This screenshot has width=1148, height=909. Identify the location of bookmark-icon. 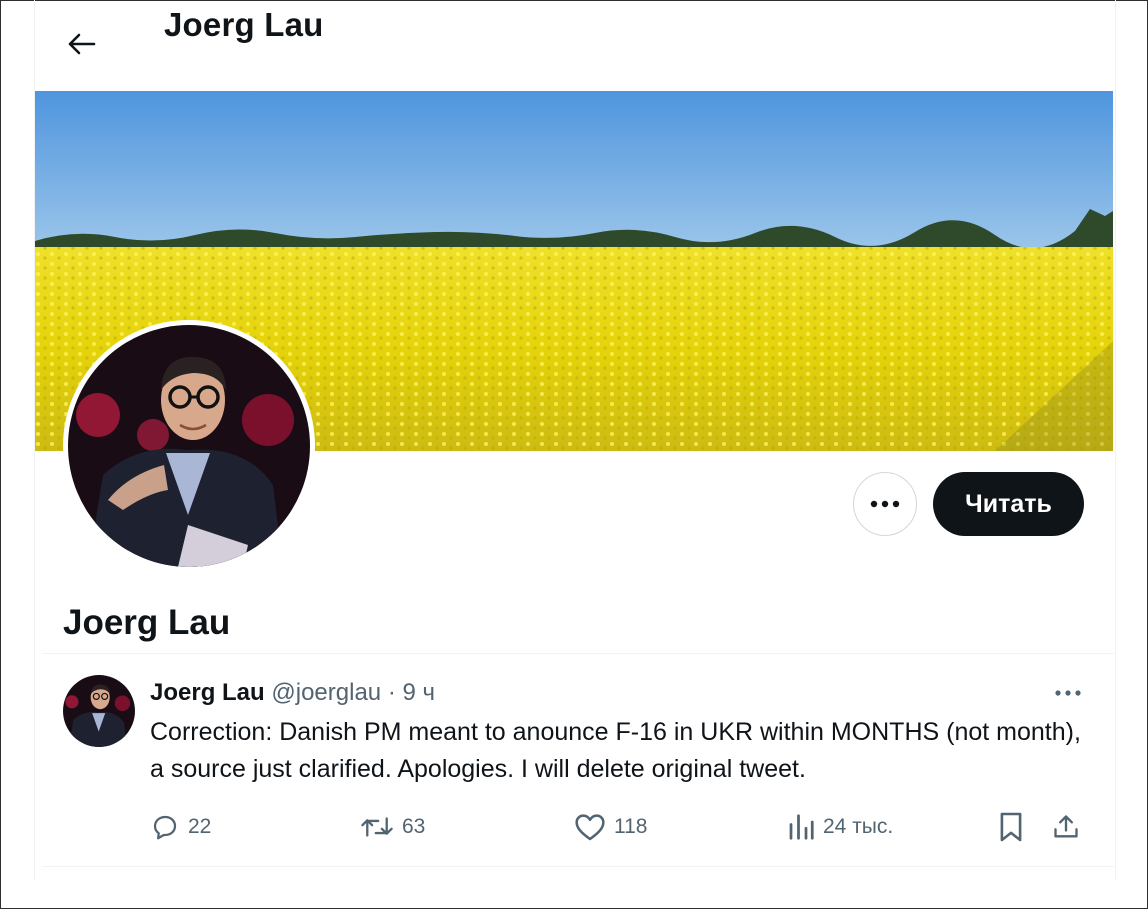
(1011, 827).